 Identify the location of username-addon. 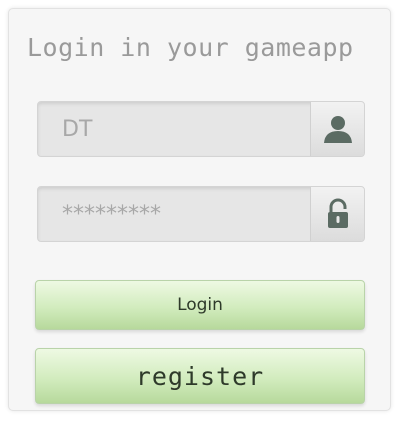
(337, 129).